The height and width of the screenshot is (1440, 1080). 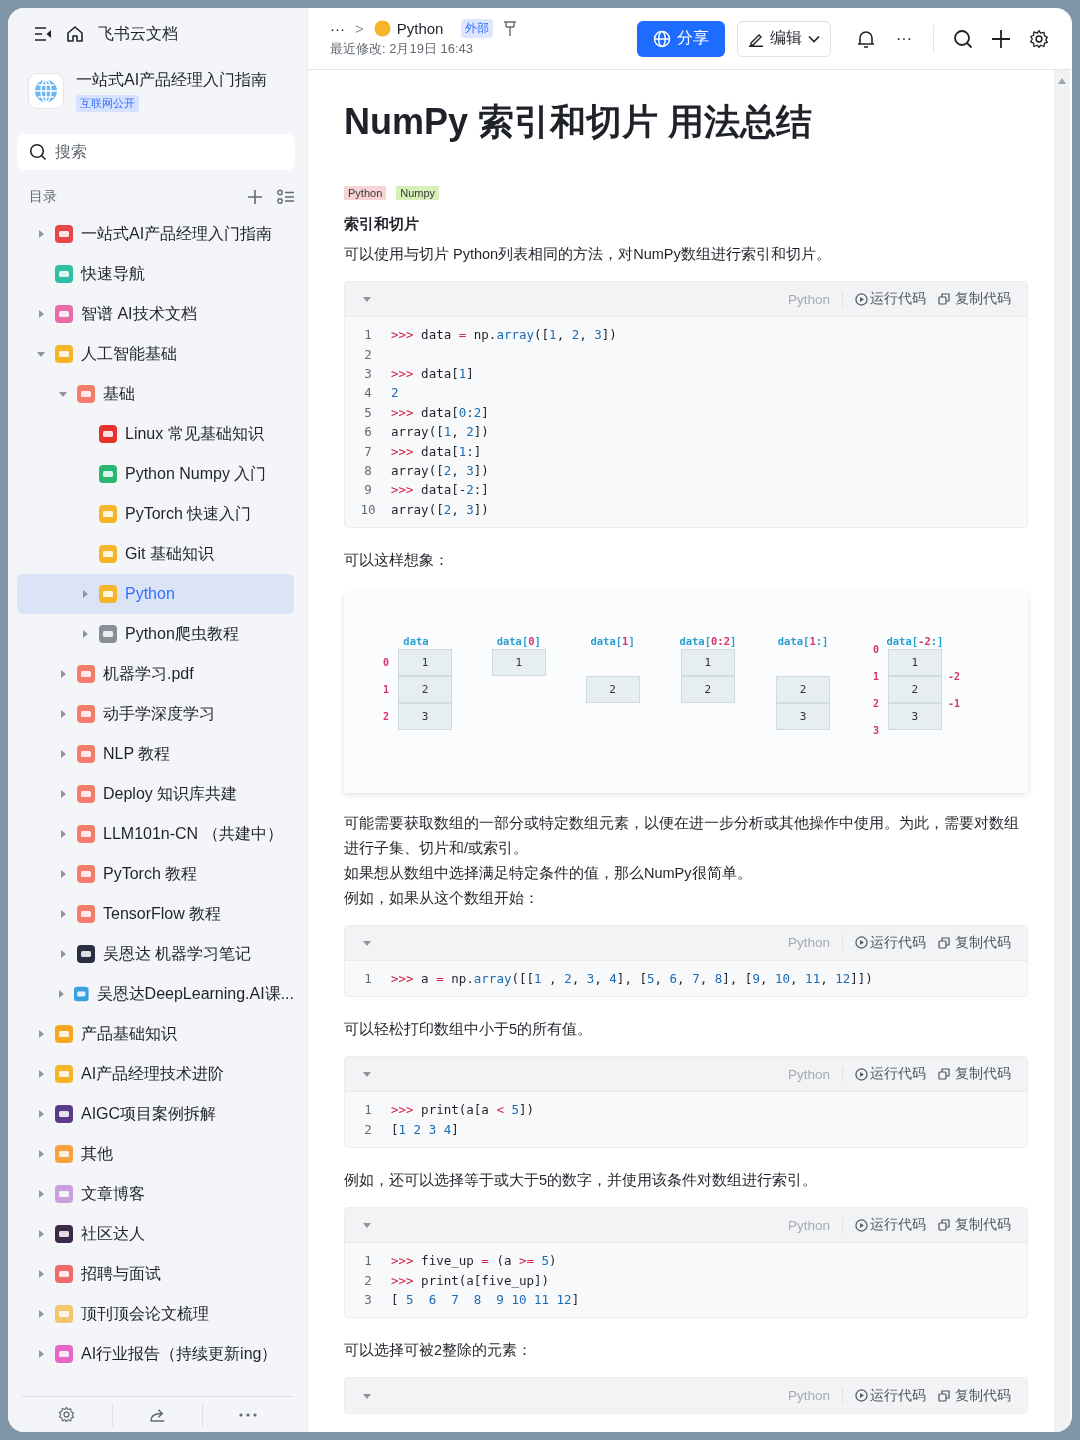 I want to click on list-icon, so click(x=286, y=197).